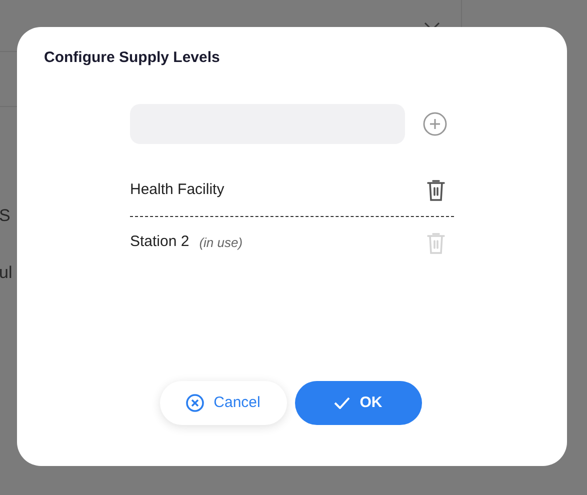 The height and width of the screenshot is (495, 587). Describe the element at coordinates (223, 403) in the screenshot. I see `cancel-button: Cancel` at that location.